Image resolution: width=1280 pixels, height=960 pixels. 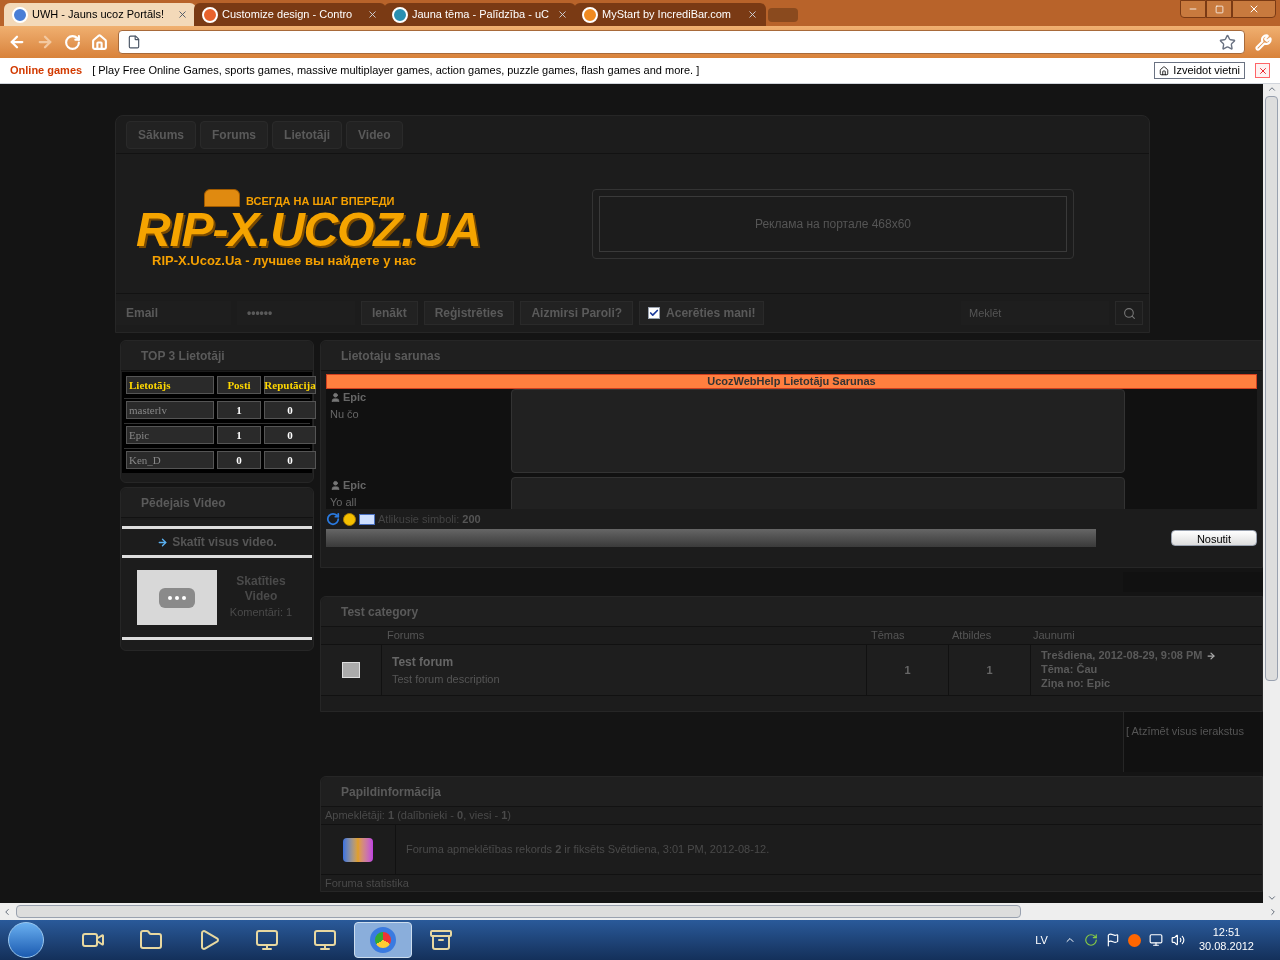 What do you see at coordinates (26, 940) in the screenshot?
I see `start-button` at bounding box center [26, 940].